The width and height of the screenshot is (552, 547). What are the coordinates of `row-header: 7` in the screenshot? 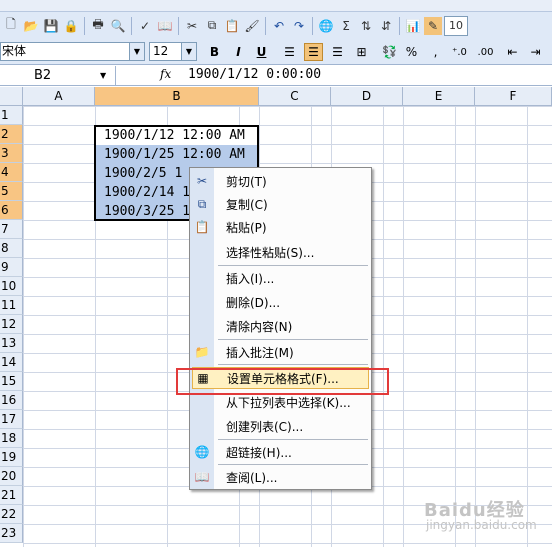 It's located at (11, 229).